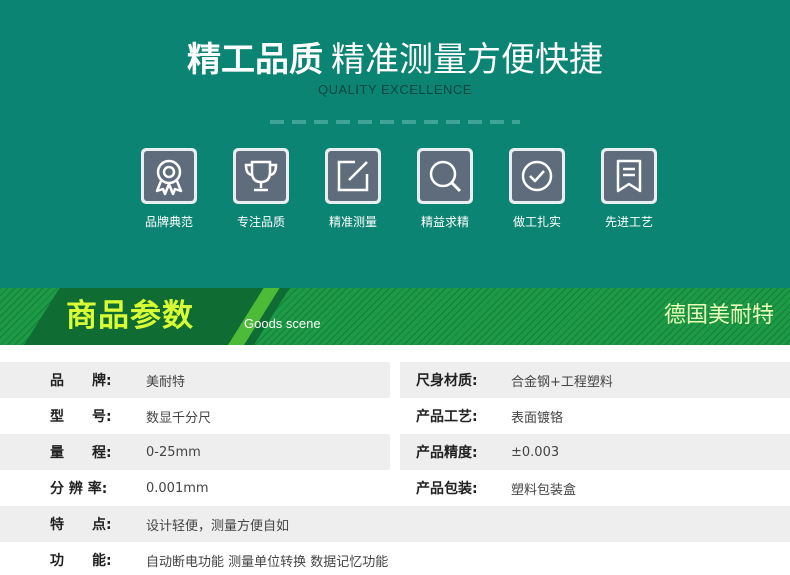 The image size is (790, 575). I want to click on spec-key: 产品包装:, so click(447, 489).